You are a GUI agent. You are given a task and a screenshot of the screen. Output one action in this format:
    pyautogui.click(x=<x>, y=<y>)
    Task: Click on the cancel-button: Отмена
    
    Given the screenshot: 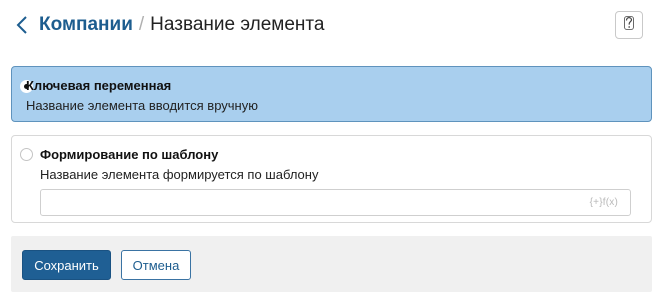 What is the action you would take?
    pyautogui.click(x=156, y=265)
    